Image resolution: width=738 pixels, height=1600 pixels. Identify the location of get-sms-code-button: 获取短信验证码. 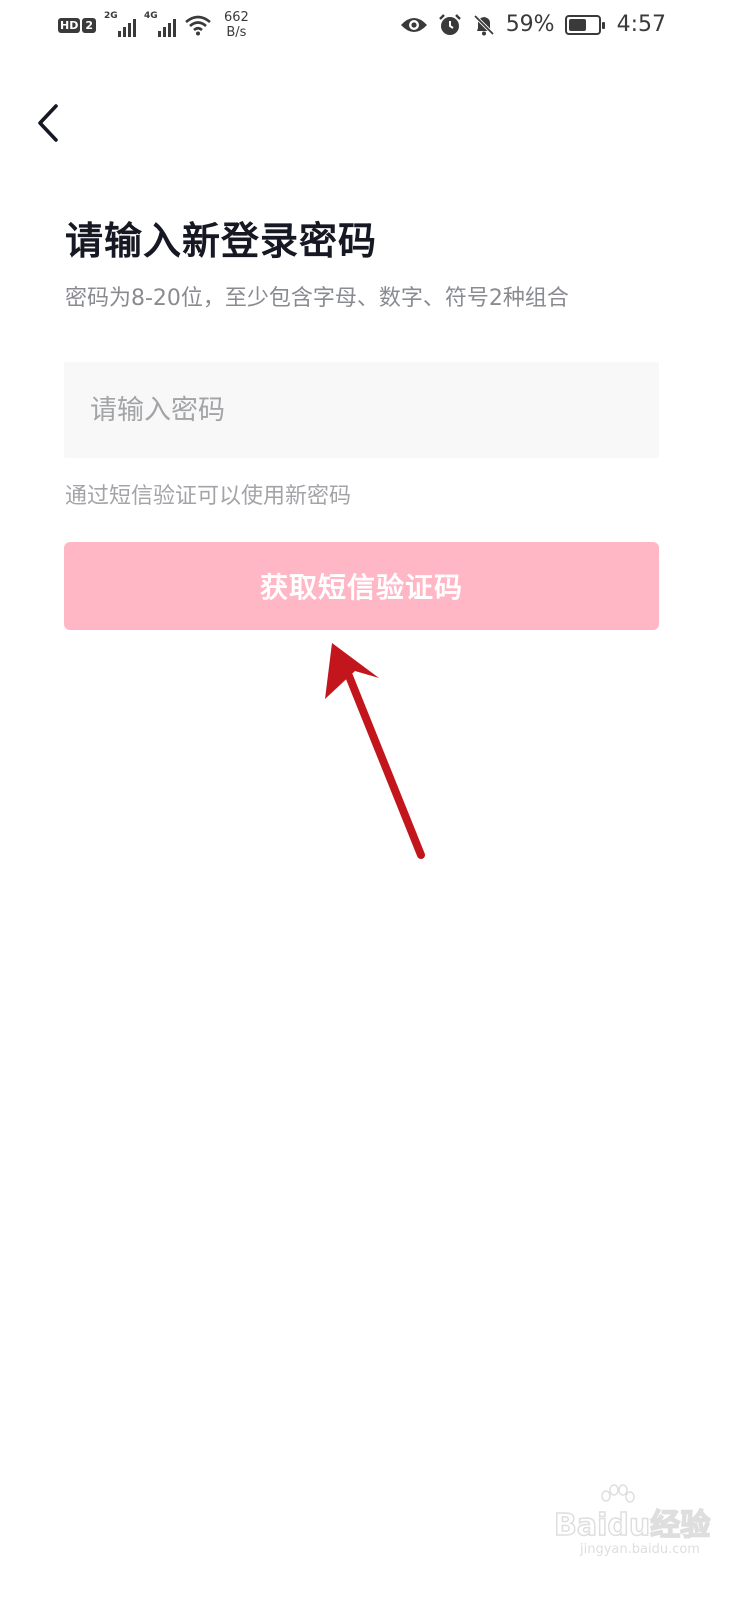
(361, 586).